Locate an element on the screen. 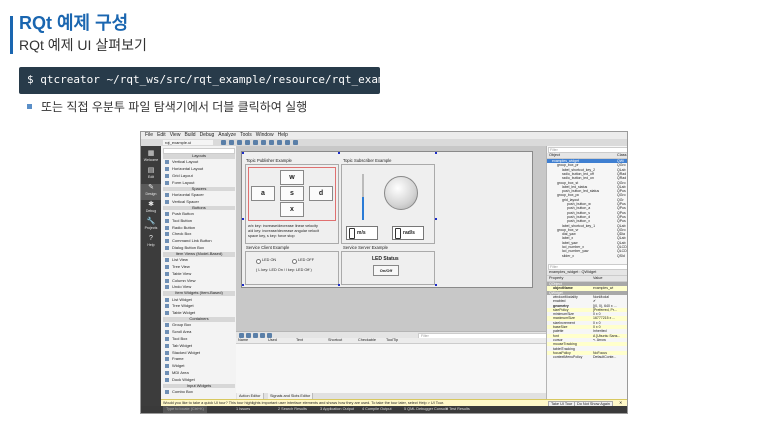  property-column-header: Property is located at coordinates (556, 278).